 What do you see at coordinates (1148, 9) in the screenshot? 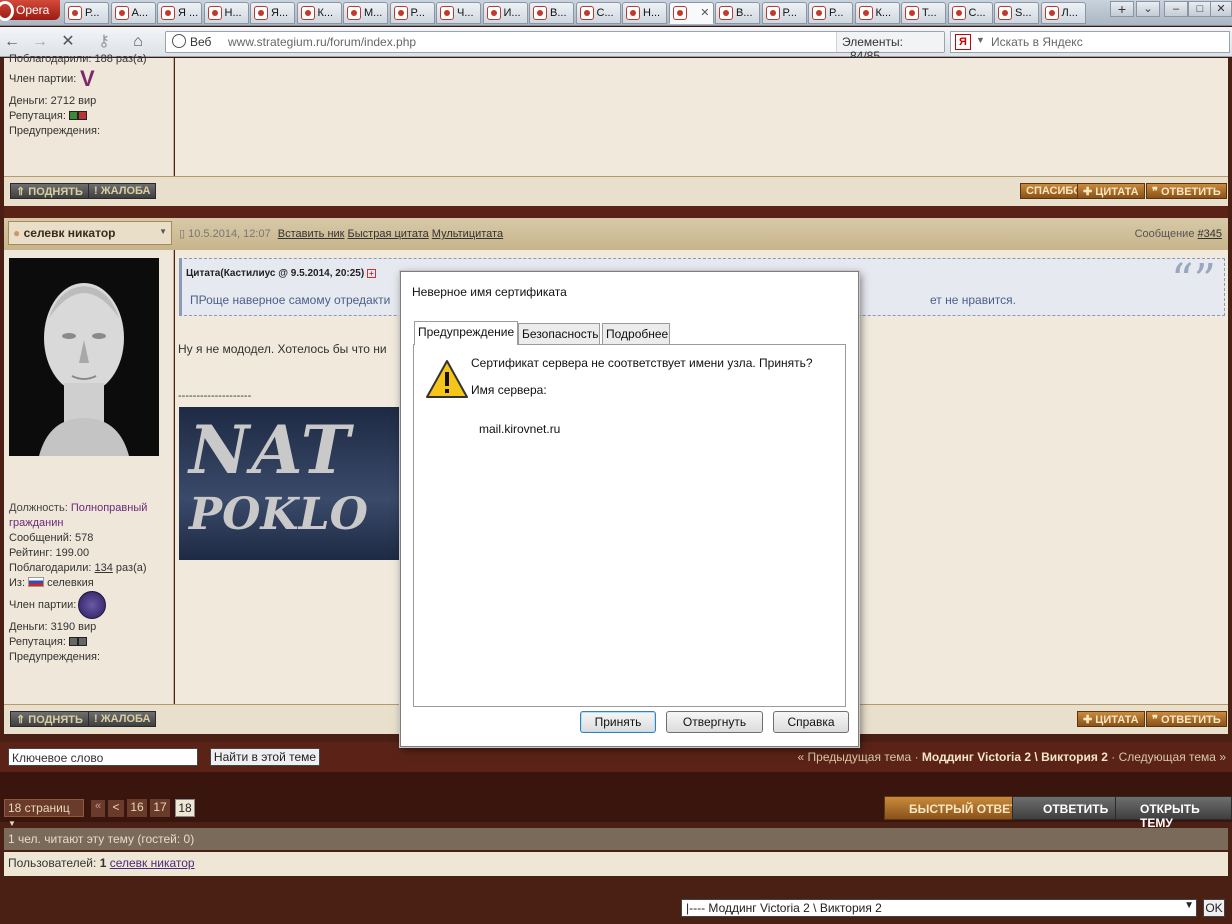
I see `tab-menu-icon: ⌄` at bounding box center [1148, 9].